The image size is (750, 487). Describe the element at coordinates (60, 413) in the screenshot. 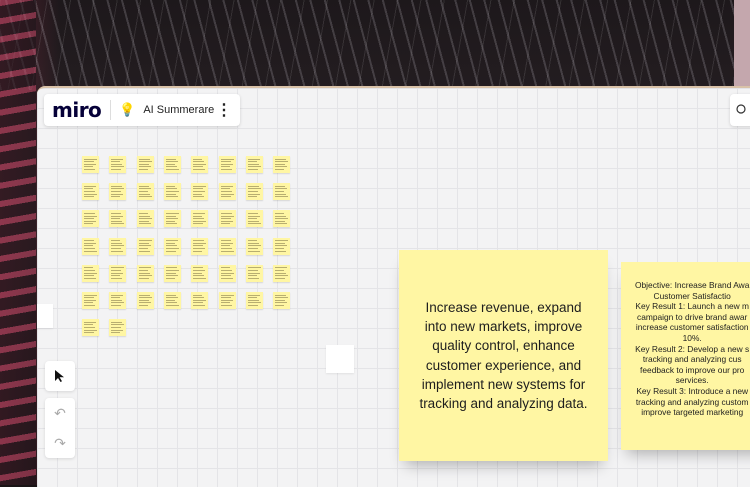

I see `undo-icon: ↶` at that location.